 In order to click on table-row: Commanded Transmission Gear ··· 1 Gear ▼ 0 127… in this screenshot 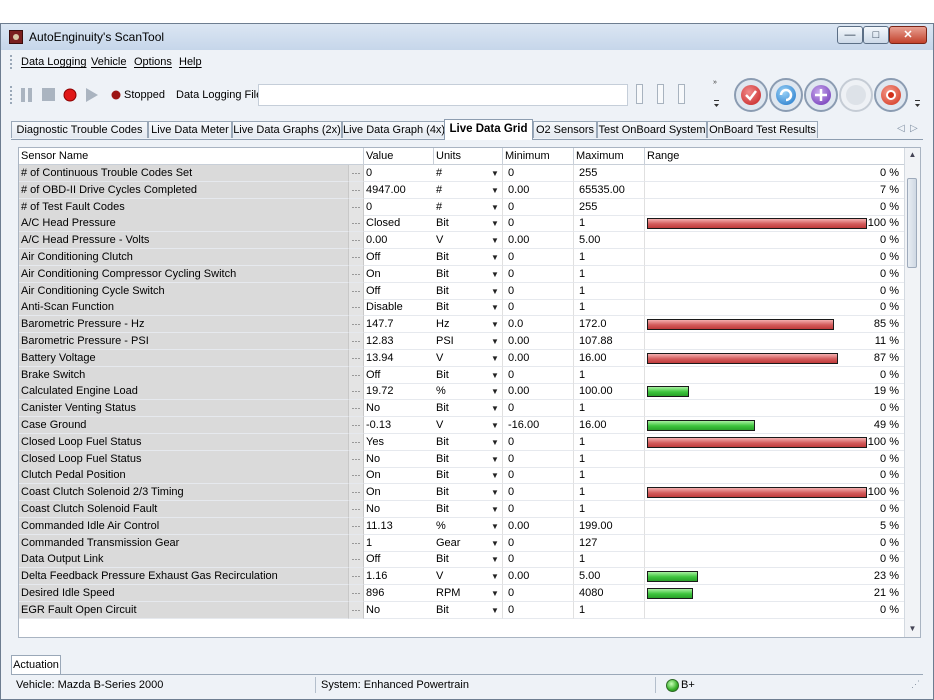, I will do `click(462, 543)`.